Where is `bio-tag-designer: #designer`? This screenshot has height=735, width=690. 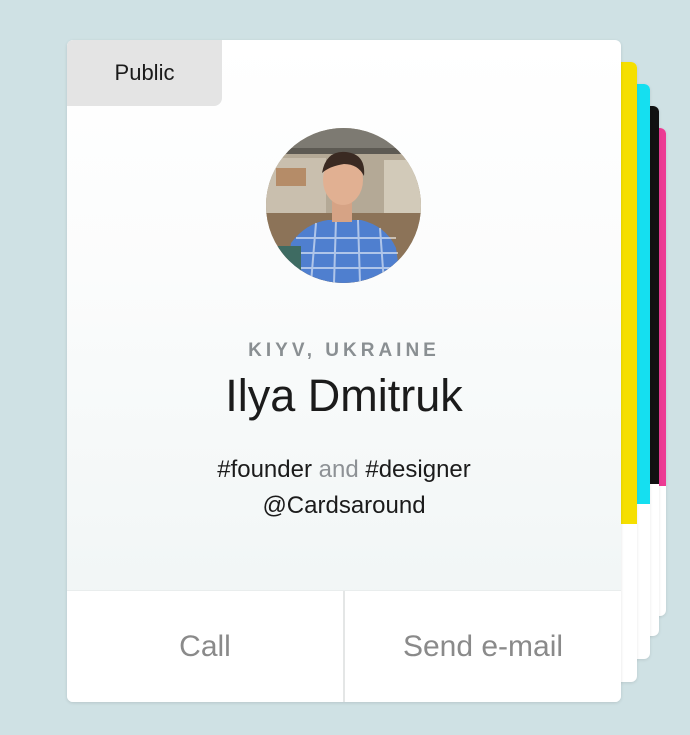
bio-tag-designer: #designer is located at coordinates (418, 469).